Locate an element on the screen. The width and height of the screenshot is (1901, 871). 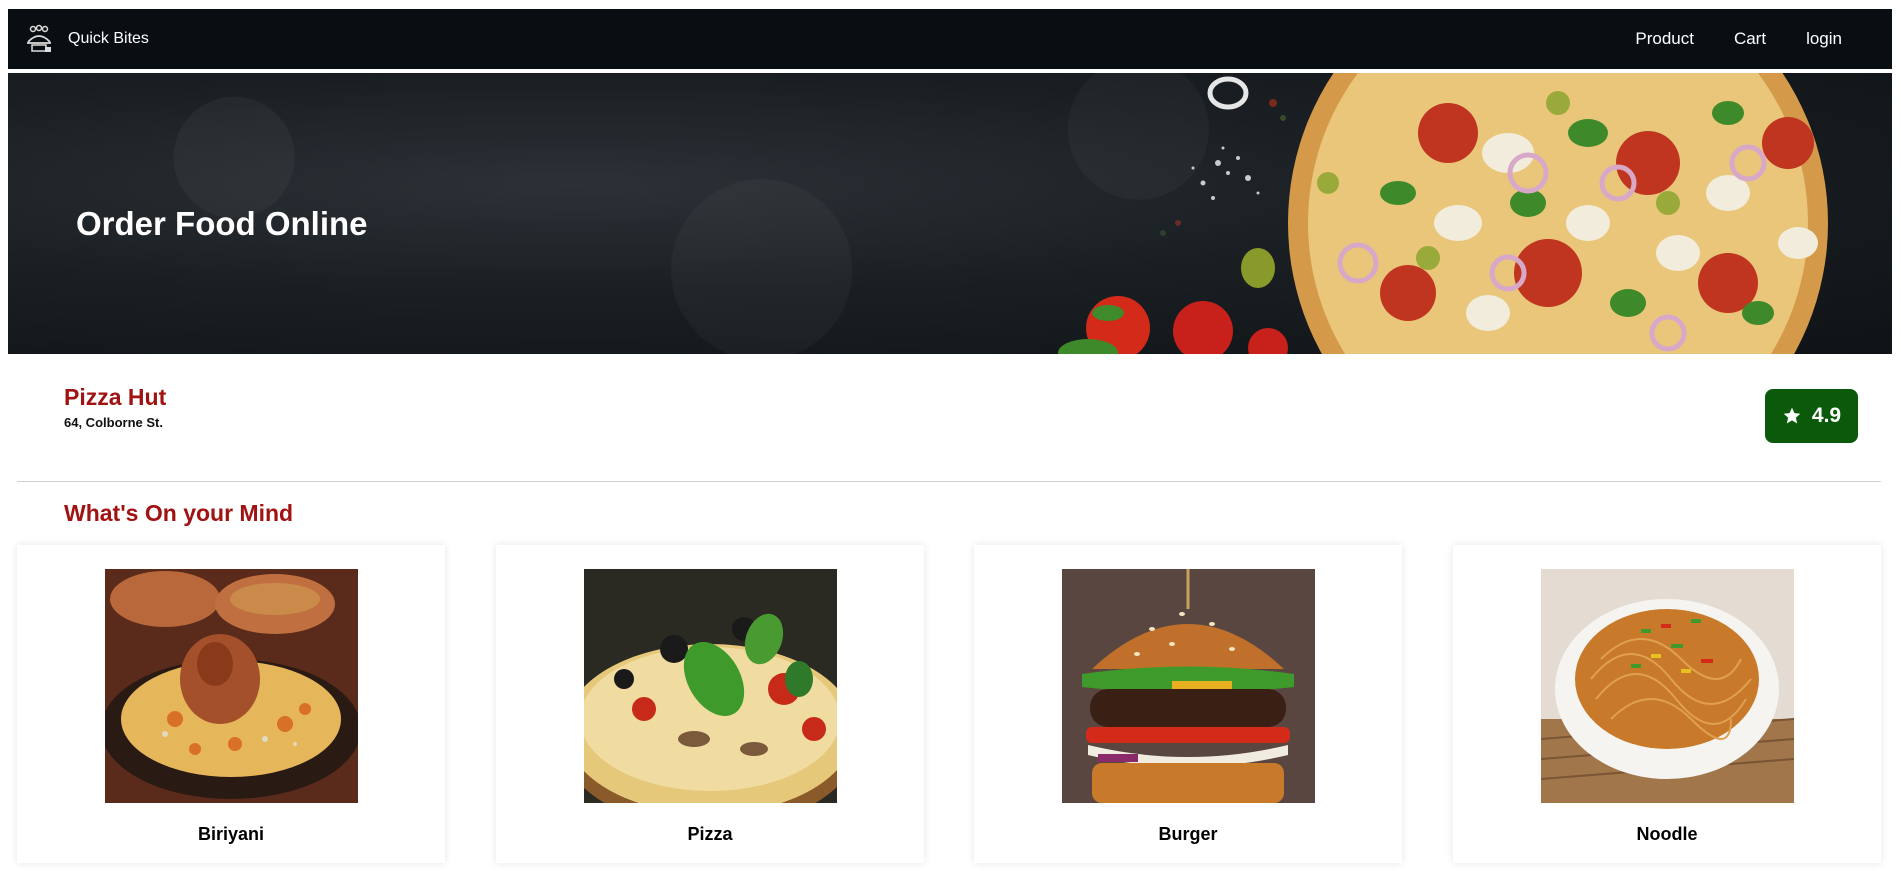
category-label: Noodle is located at coordinates (1667, 834).